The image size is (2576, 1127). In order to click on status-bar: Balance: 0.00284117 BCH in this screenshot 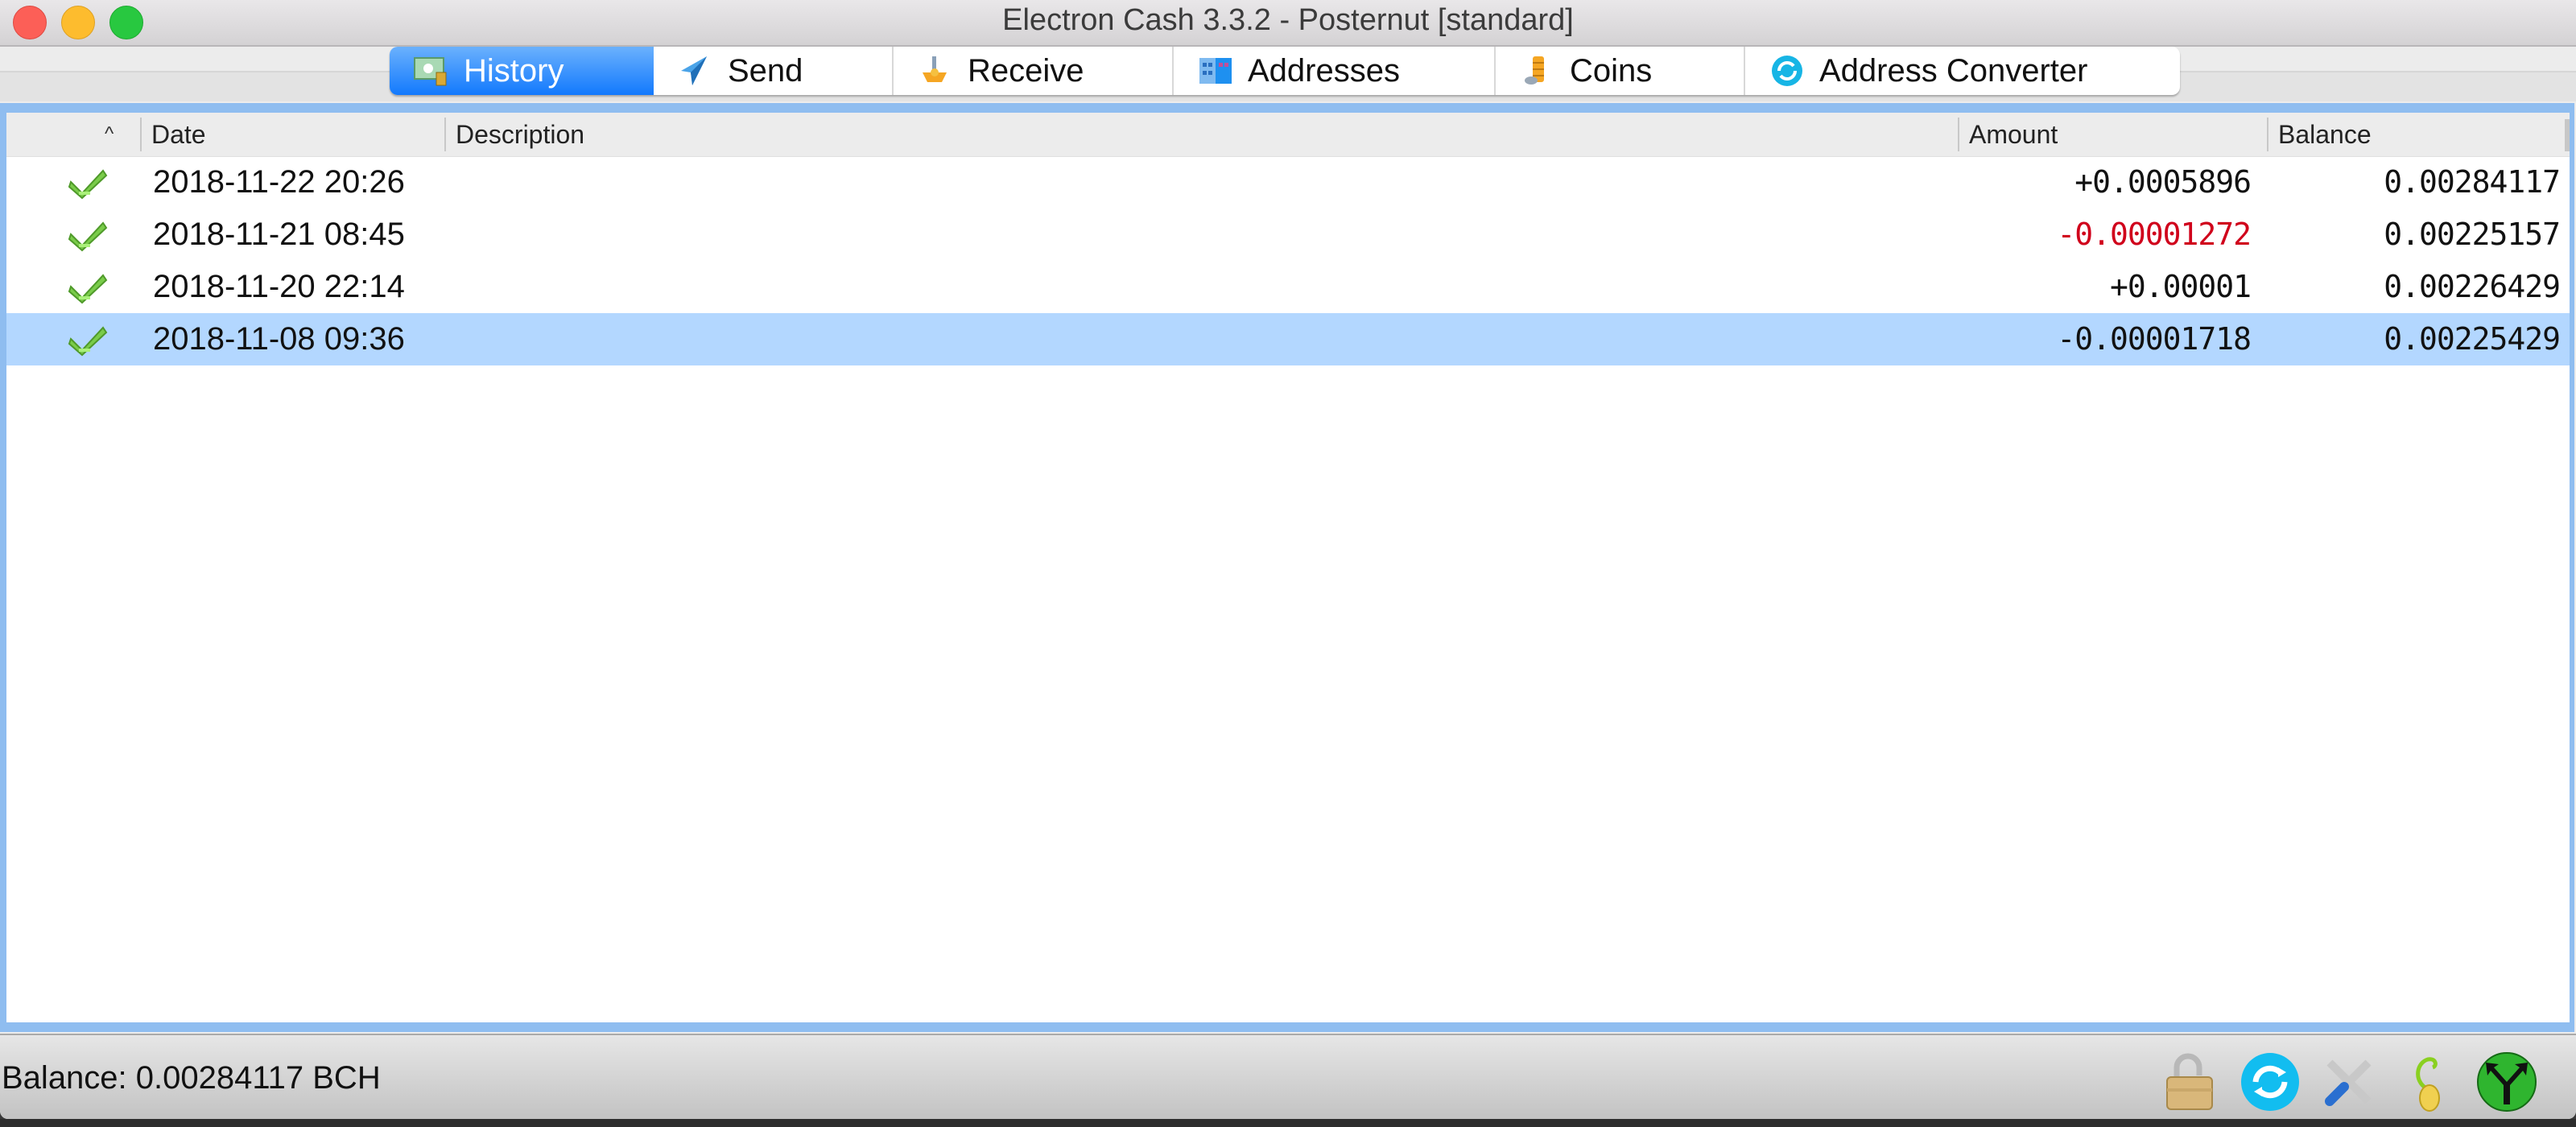, I will do `click(1288, 1076)`.